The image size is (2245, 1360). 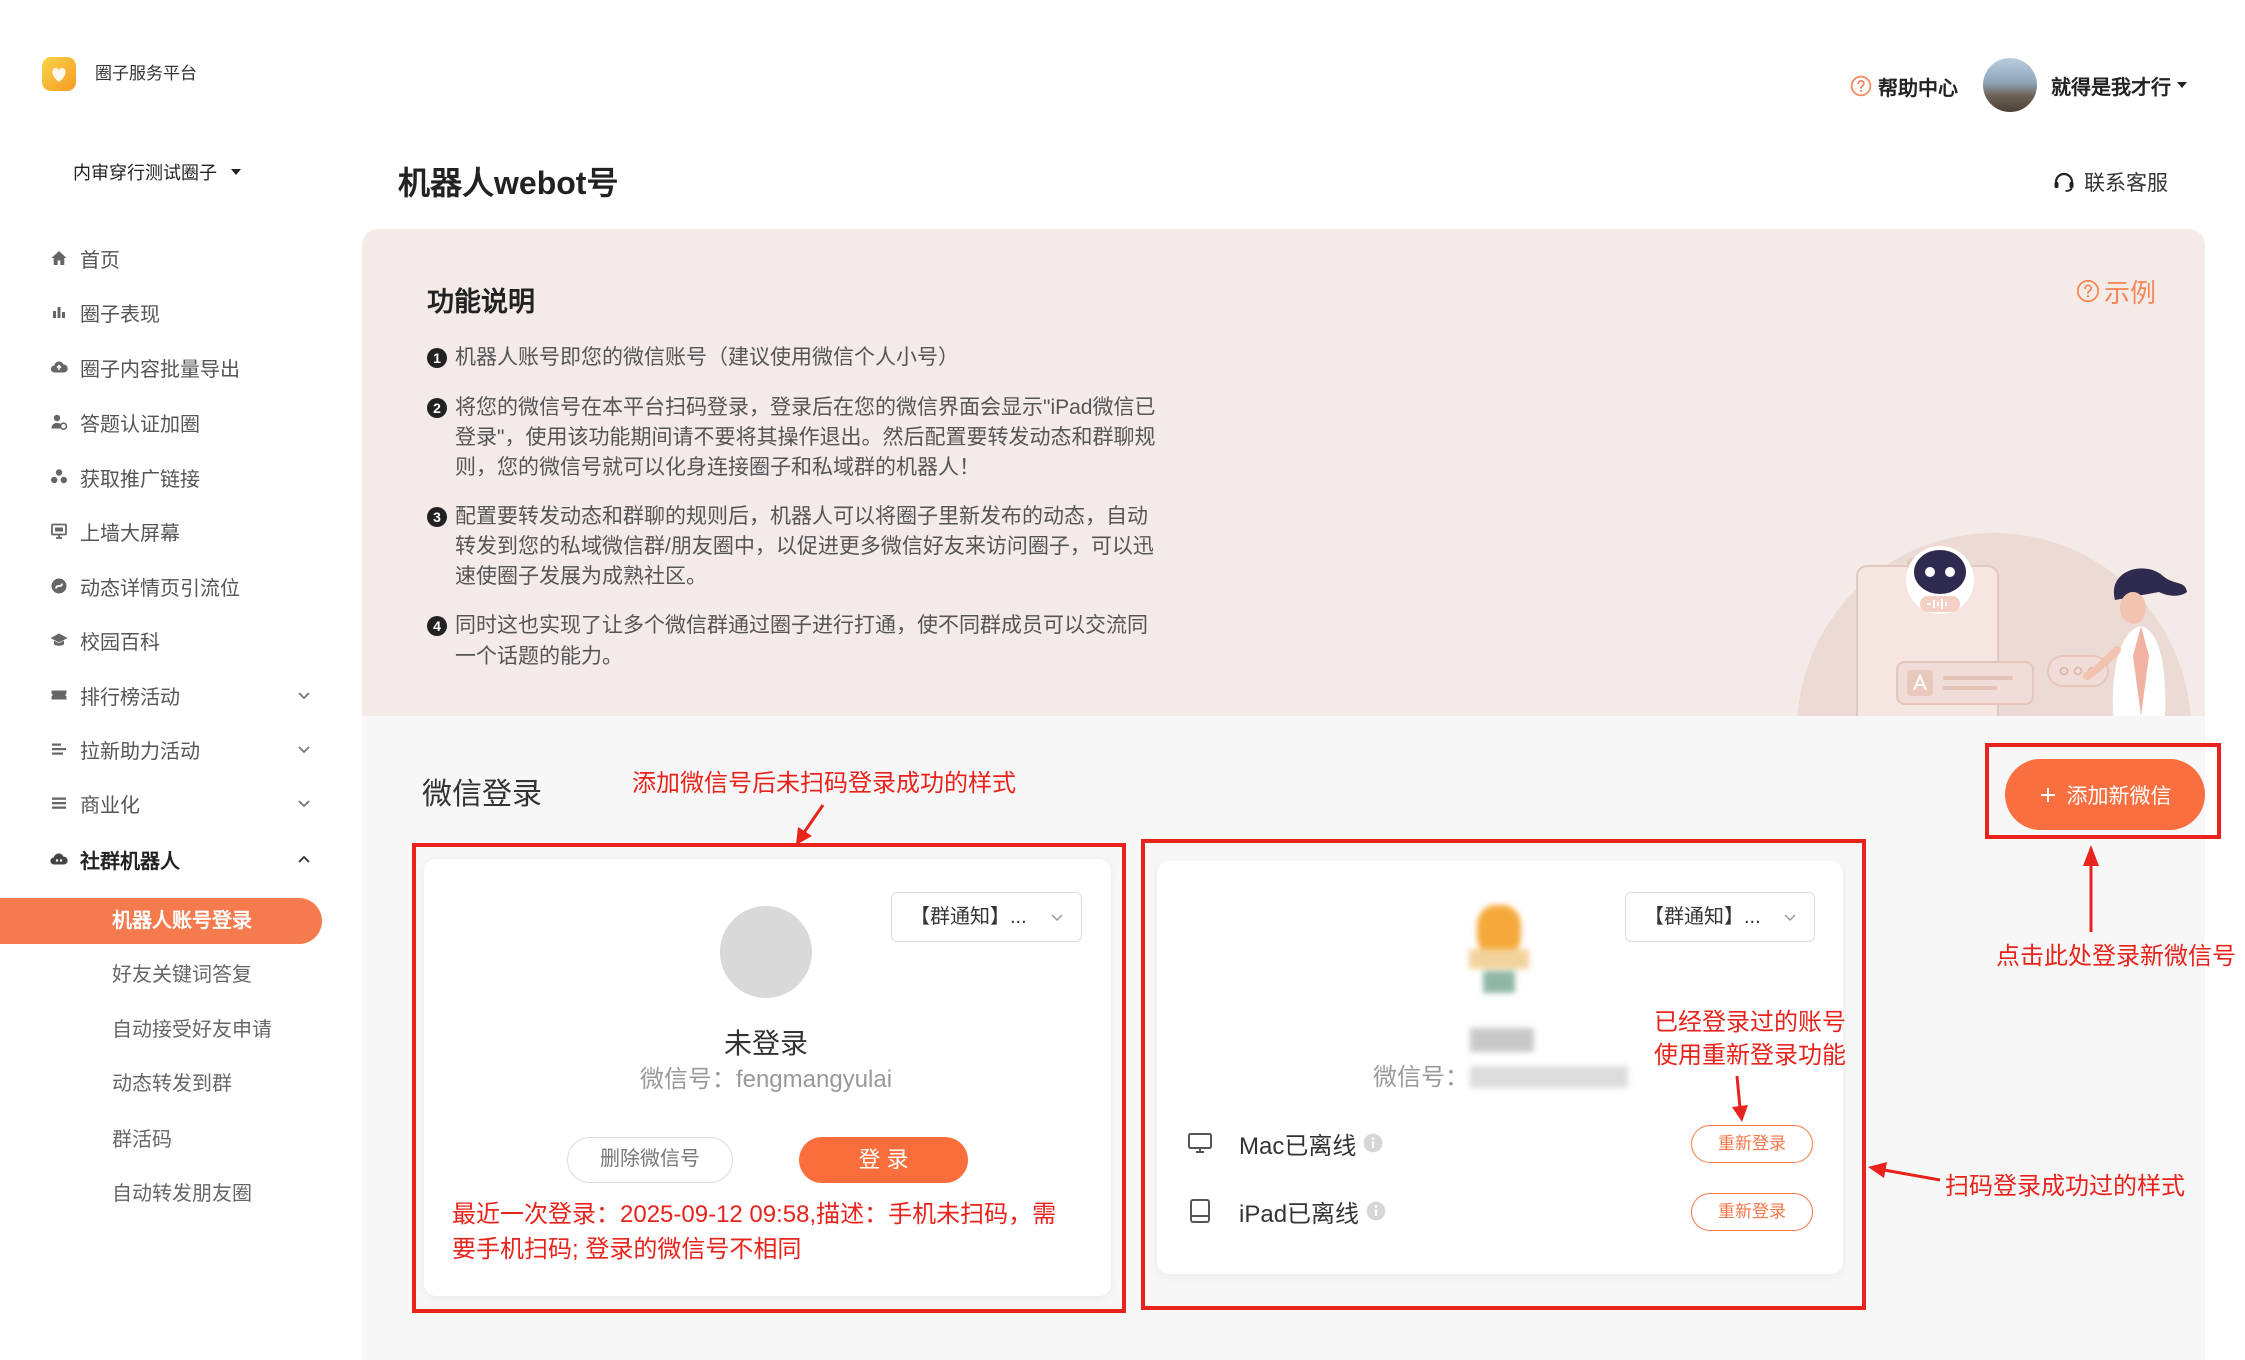 What do you see at coordinates (59, 640) in the screenshot?
I see `graduation-cap-icon` at bounding box center [59, 640].